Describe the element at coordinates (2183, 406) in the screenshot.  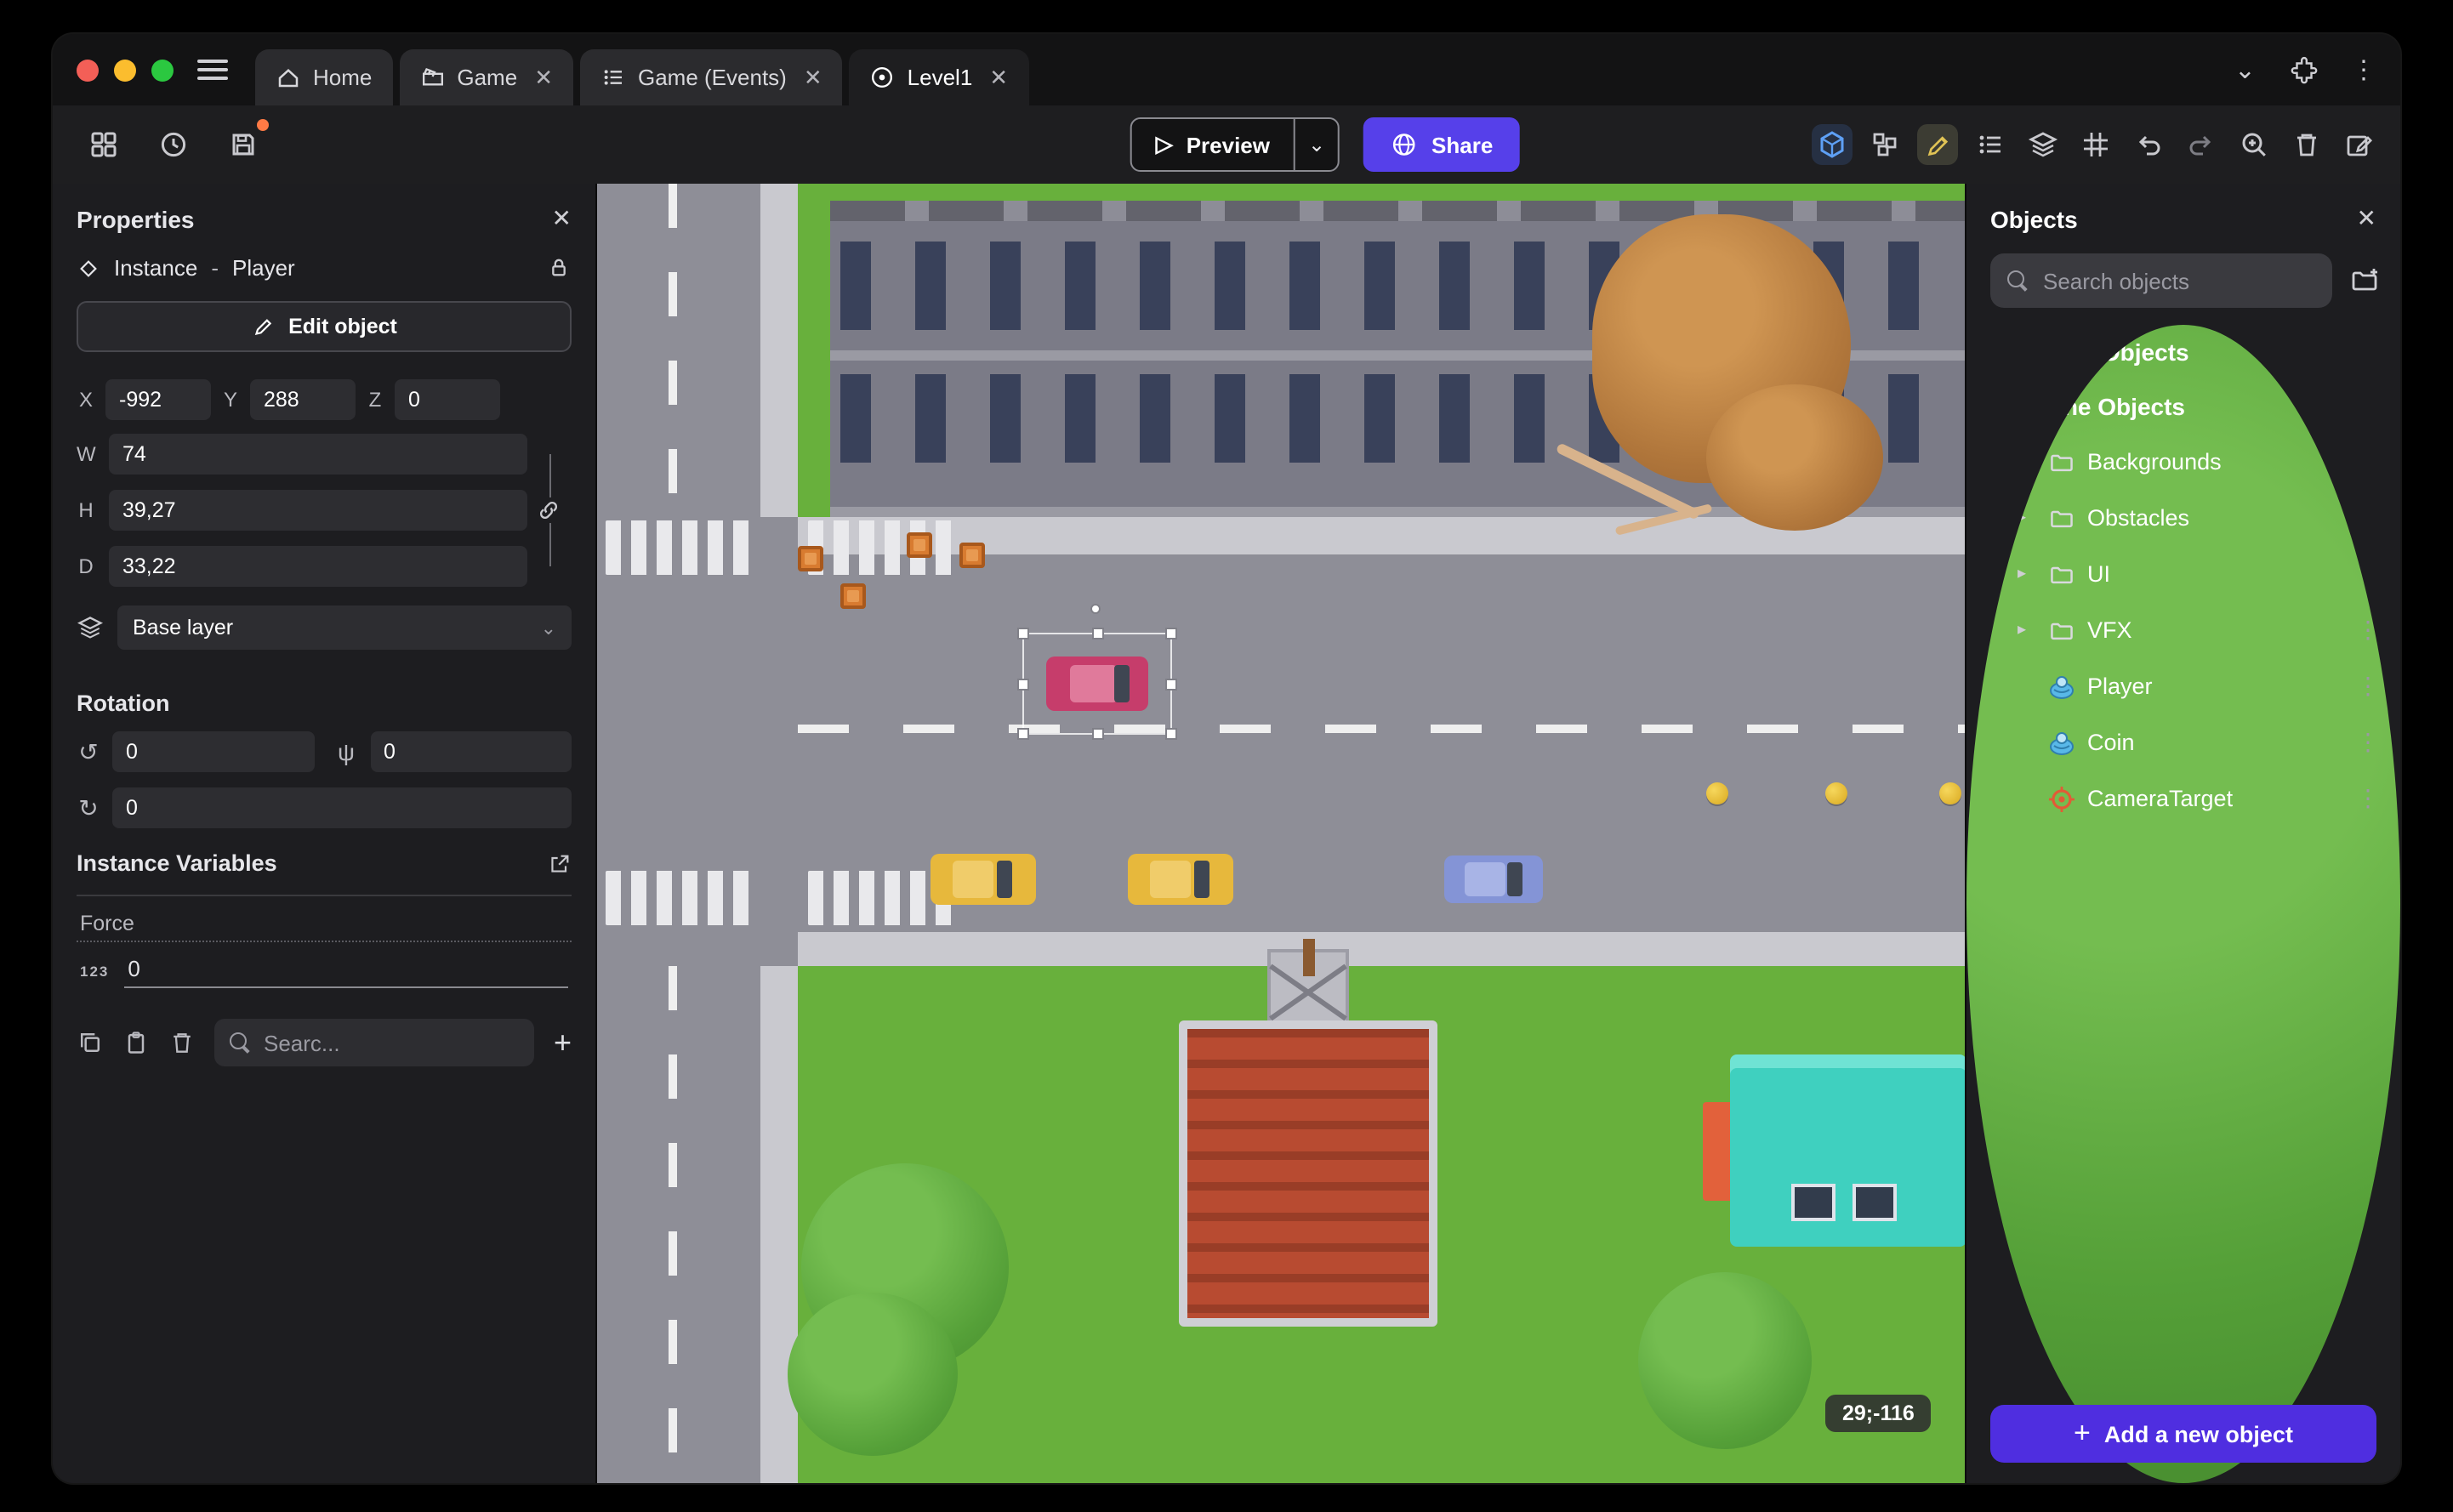
I see `group-scene-objects: ▾ Scene Objects` at that location.